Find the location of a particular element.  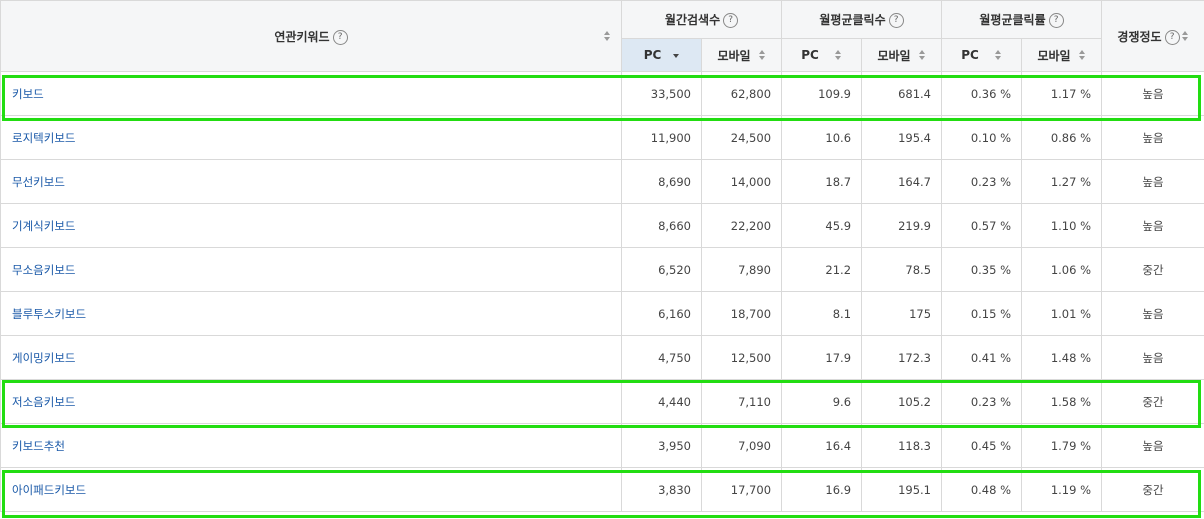

ctr-mobile-cell: 1.01 % is located at coordinates (1062, 313).